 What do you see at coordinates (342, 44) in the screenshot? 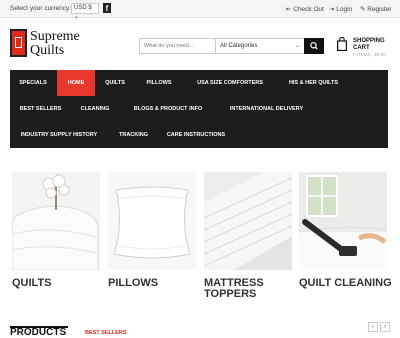
I see `shopping-bag-icon` at bounding box center [342, 44].